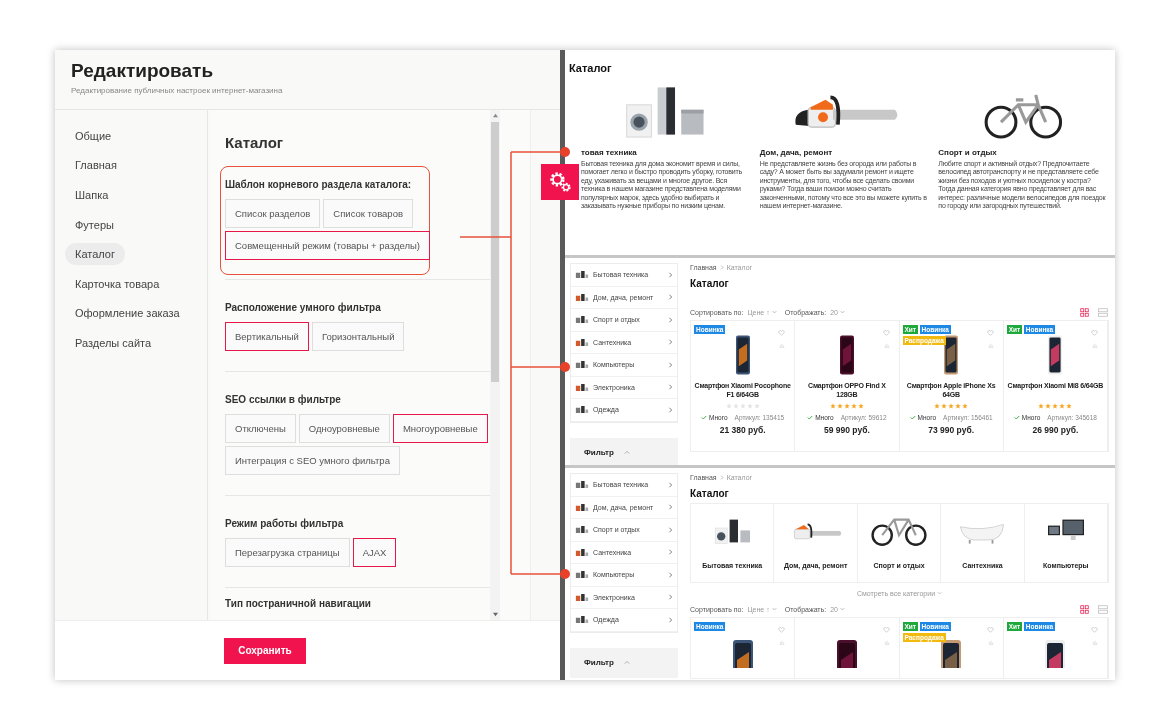 The width and height of the screenshot is (1169, 728). I want to click on product-price: 59 990 руб., so click(847, 430).